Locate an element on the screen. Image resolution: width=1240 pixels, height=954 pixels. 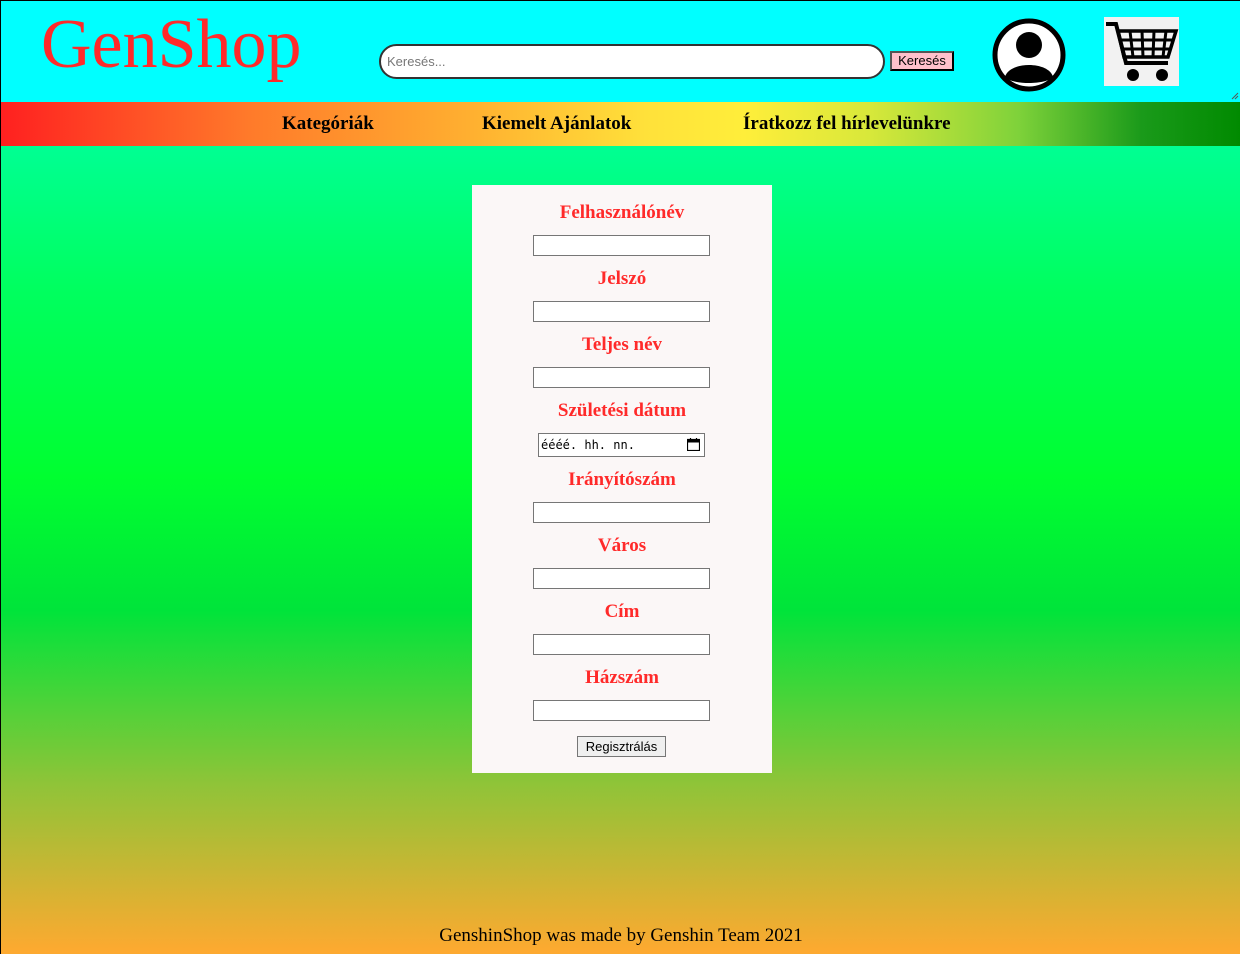
resize-grip-icon is located at coordinates (1235, 96).